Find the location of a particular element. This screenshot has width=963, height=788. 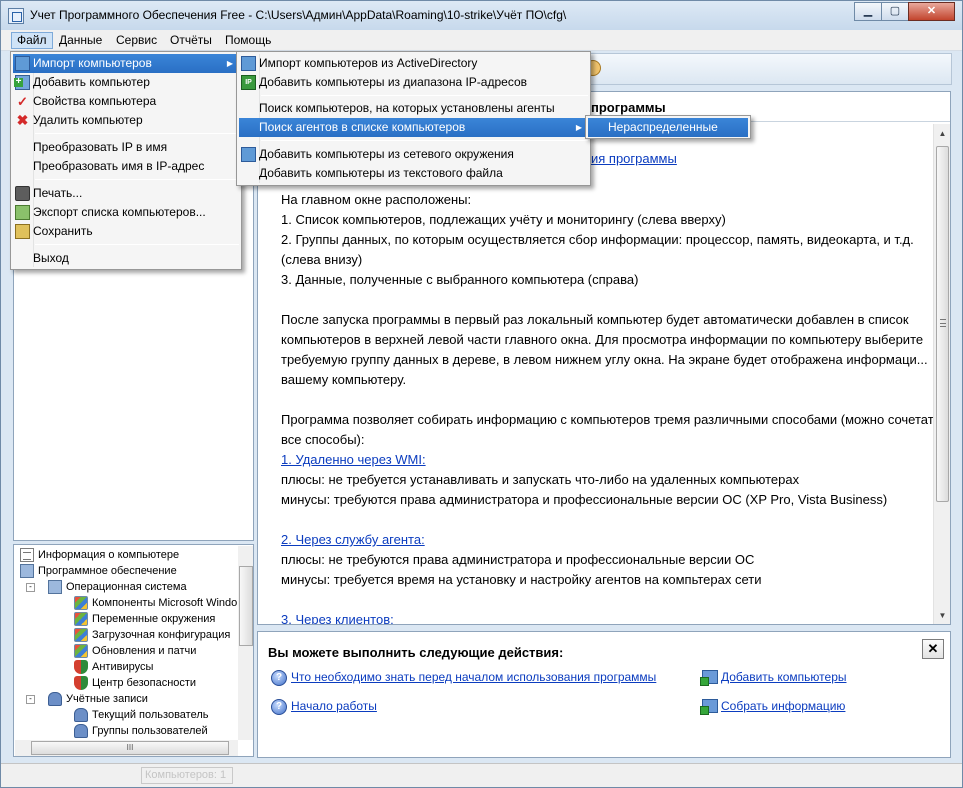

tree-node: Загрузочная конфигурация is located at coordinates (152, 635).